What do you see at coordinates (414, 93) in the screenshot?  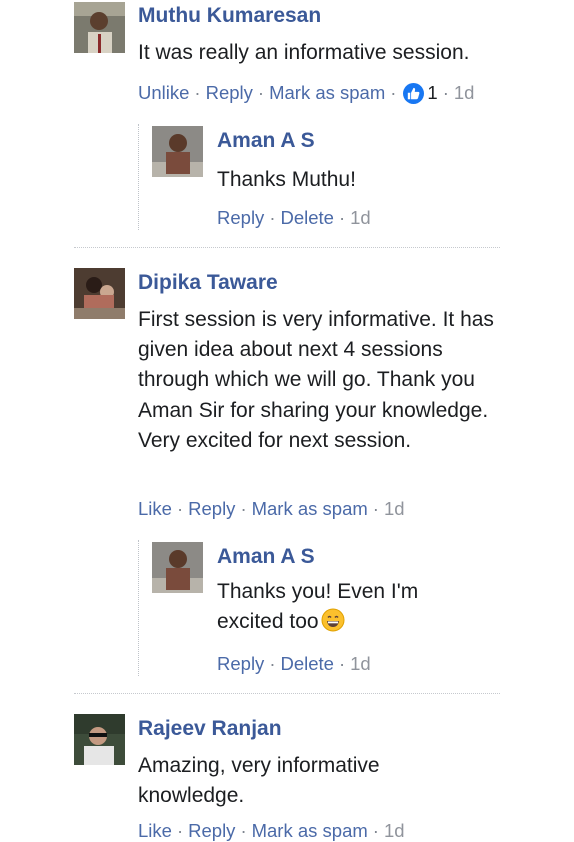 I see `like-icon` at bounding box center [414, 93].